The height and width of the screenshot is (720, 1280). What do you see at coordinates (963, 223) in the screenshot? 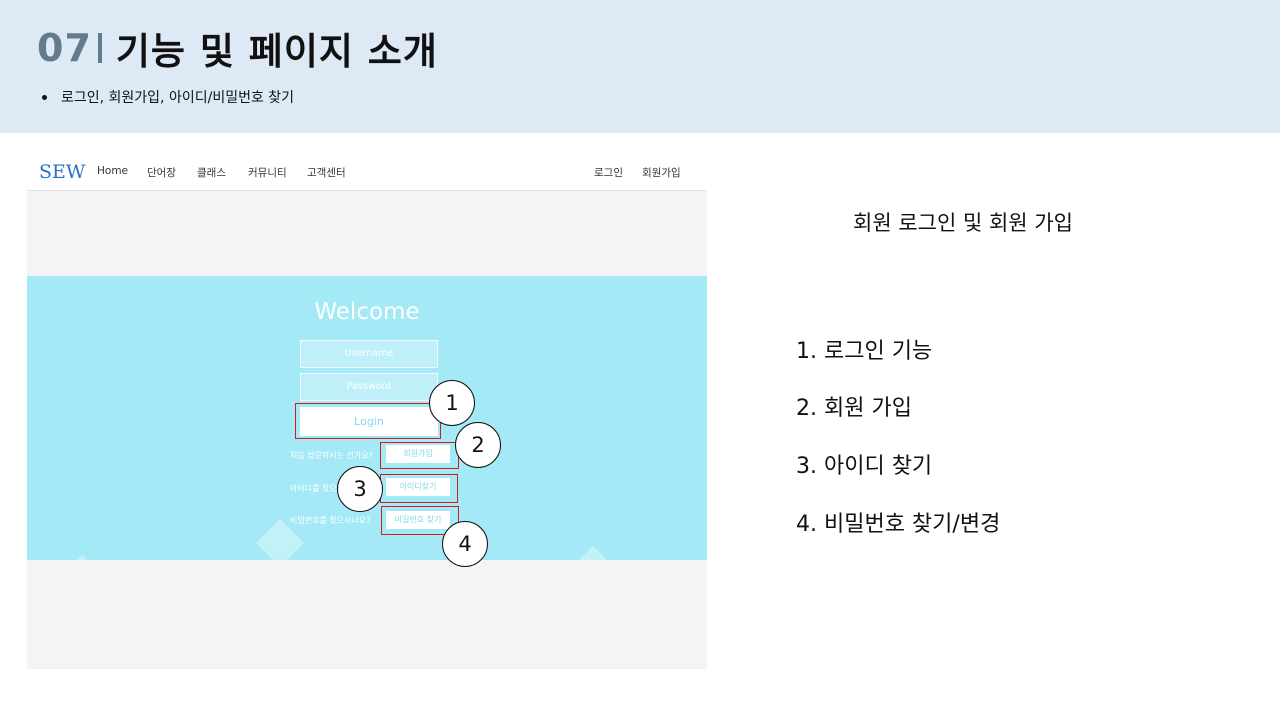
I see `panel-title: 회원 로그인 및 회원 가입` at bounding box center [963, 223].